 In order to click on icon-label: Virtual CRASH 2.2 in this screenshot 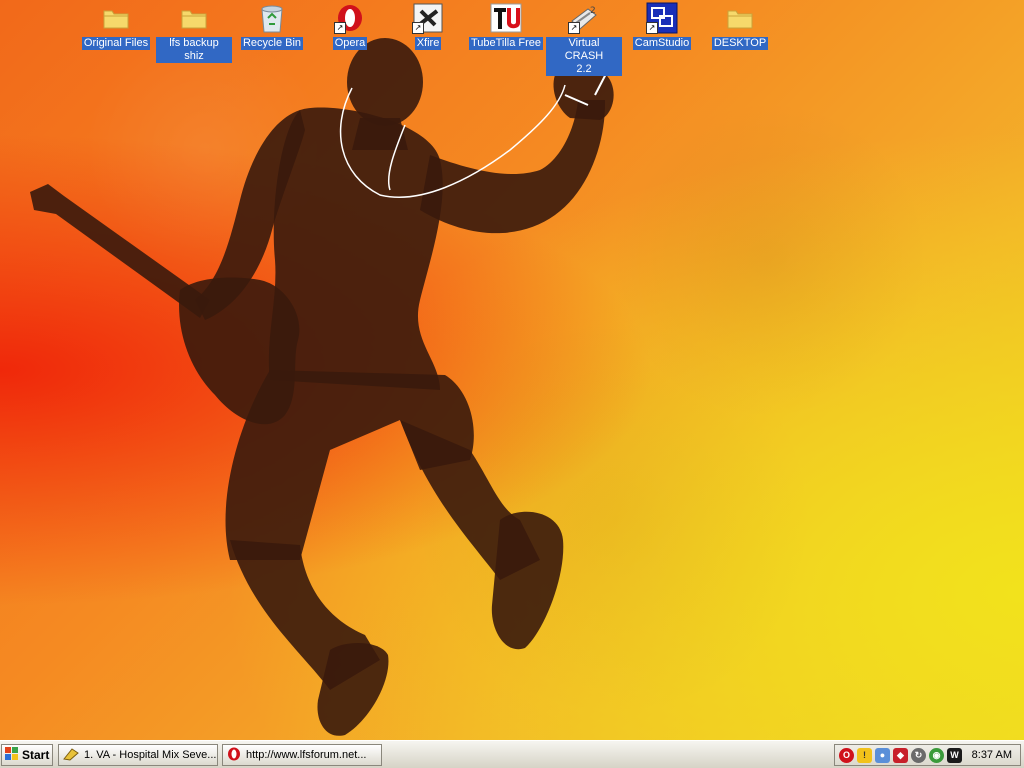, I will do `click(584, 56)`.